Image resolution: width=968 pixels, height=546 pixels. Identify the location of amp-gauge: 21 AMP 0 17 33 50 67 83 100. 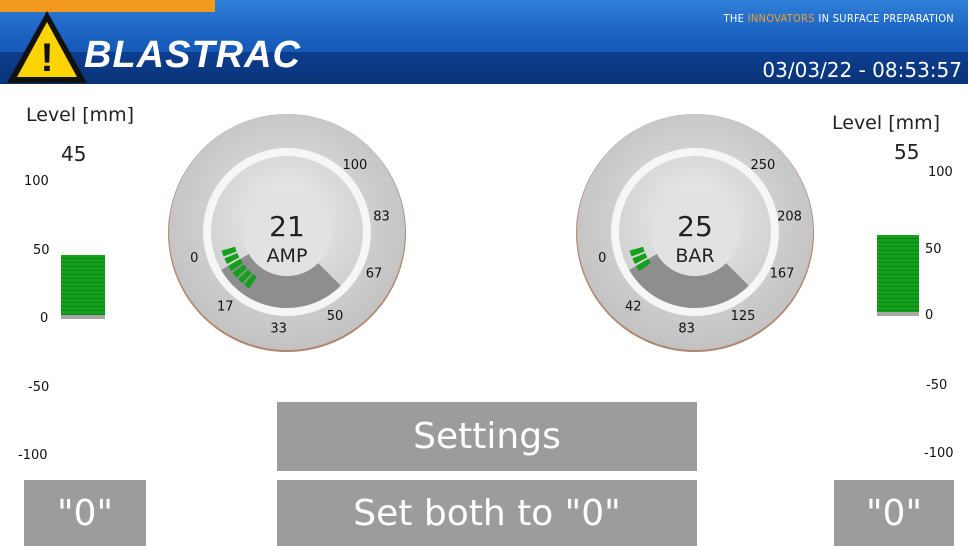
(287, 233).